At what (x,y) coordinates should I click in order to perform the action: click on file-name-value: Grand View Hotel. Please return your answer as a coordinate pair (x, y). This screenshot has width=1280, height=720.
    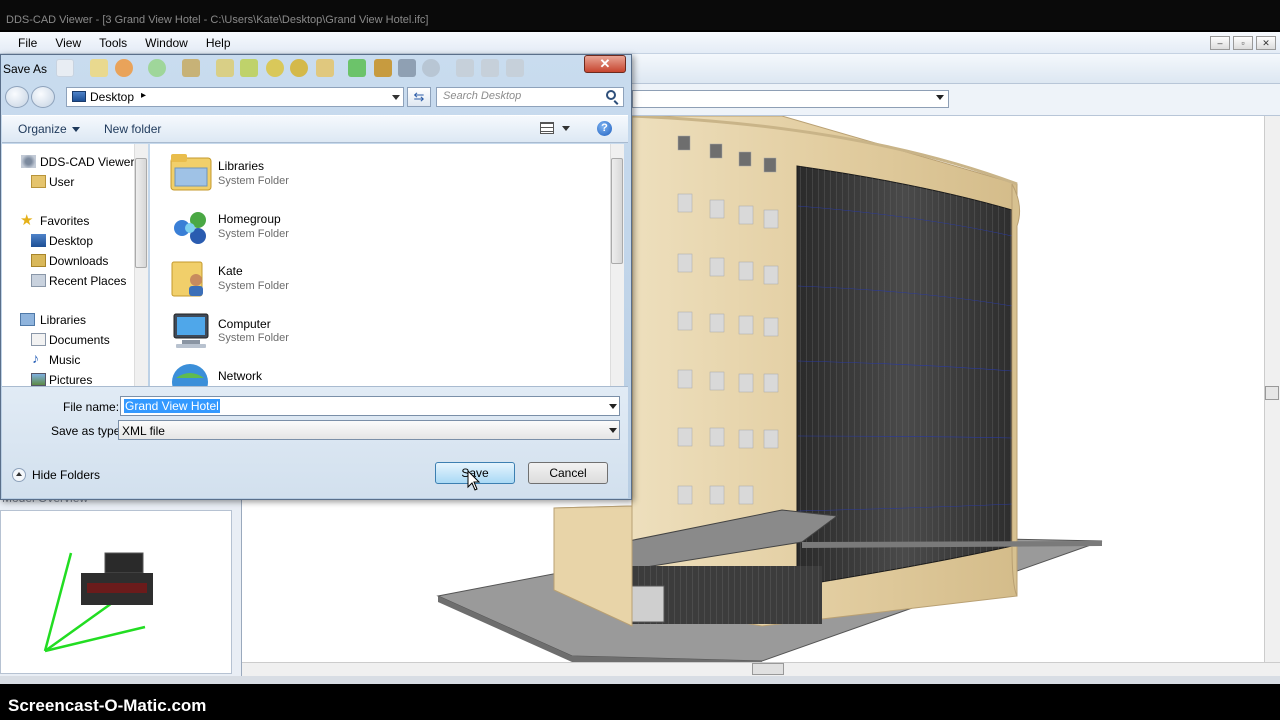
    Looking at the image, I should click on (172, 406).